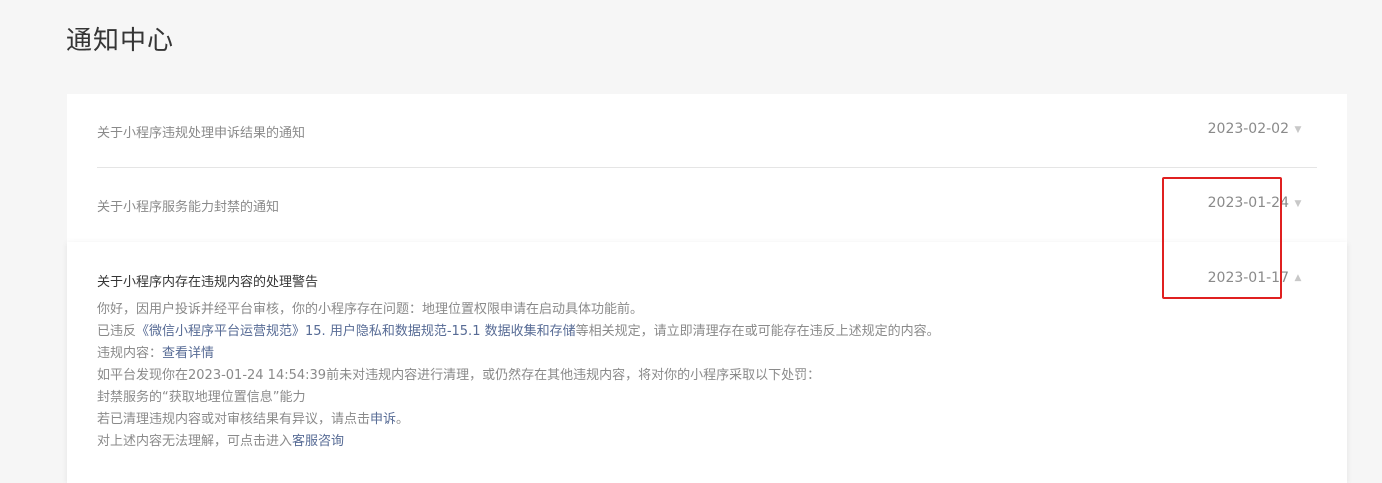 The width and height of the screenshot is (1382, 483). Describe the element at coordinates (383, 419) in the screenshot. I see `appeal-link: 申诉` at that location.